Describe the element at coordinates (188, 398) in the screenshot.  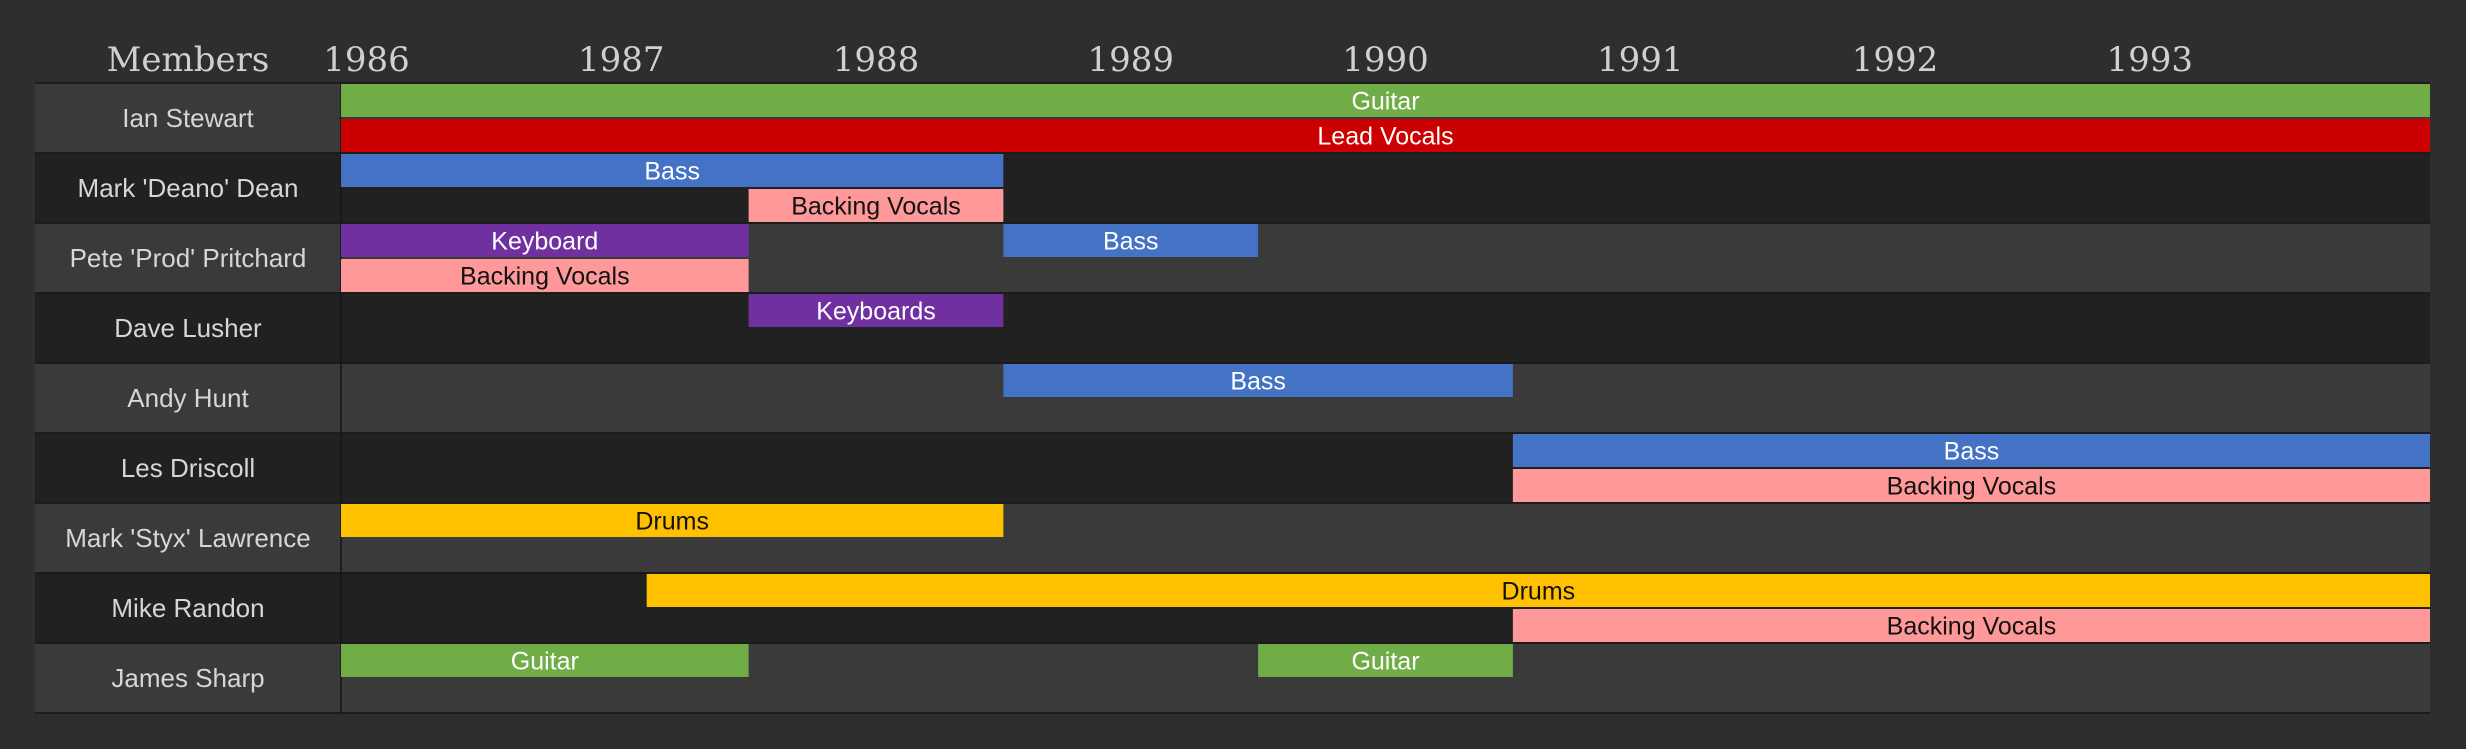
I see `member-label: Andy Hunt` at that location.